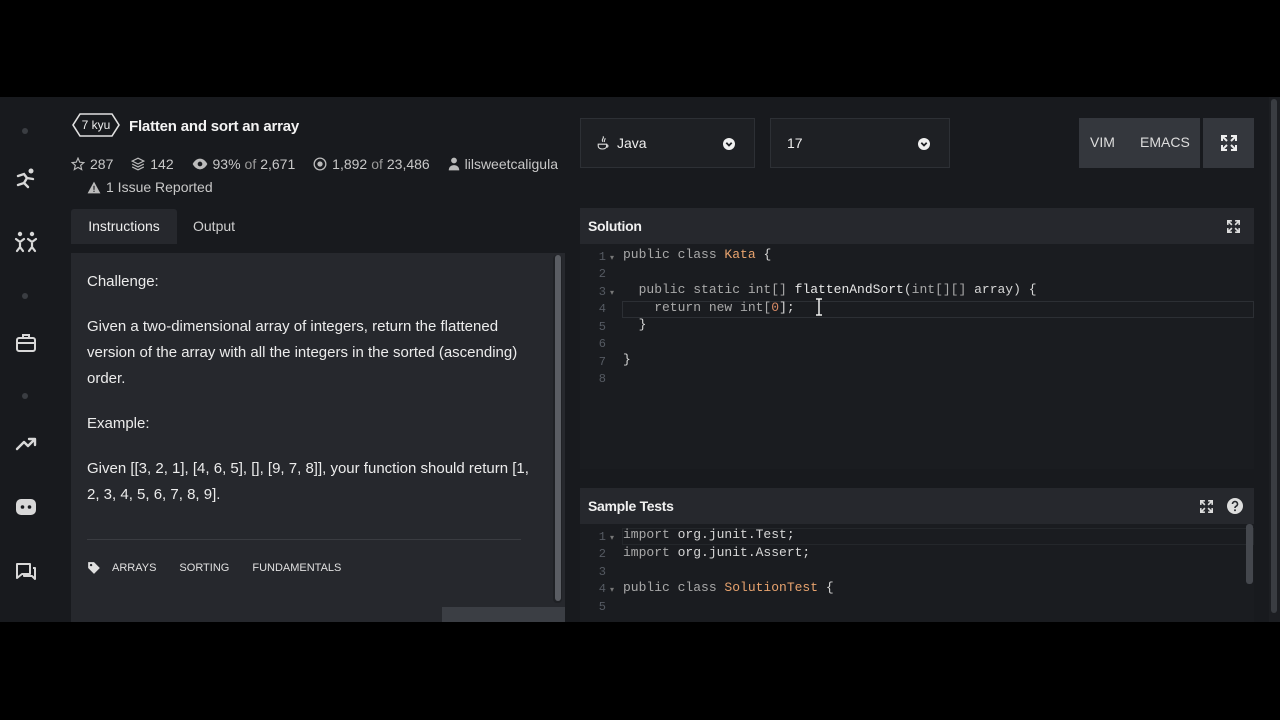  What do you see at coordinates (278, 164) in the screenshot?
I see `satisfaction-total: 2,671` at bounding box center [278, 164].